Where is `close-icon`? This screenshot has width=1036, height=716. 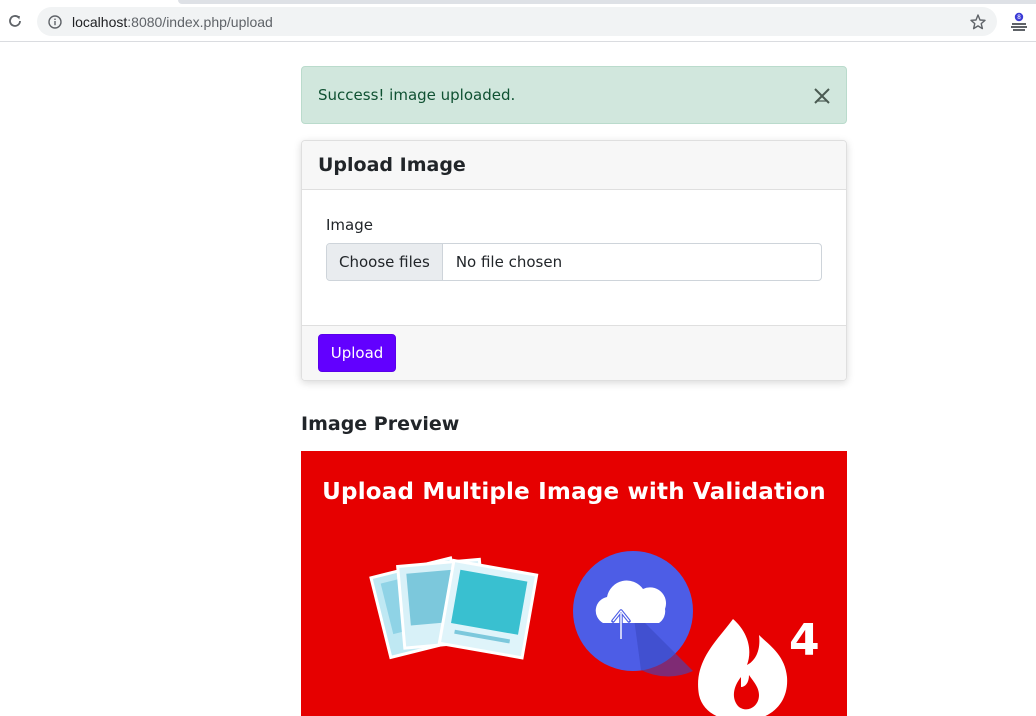
close-icon is located at coordinates (822, 96).